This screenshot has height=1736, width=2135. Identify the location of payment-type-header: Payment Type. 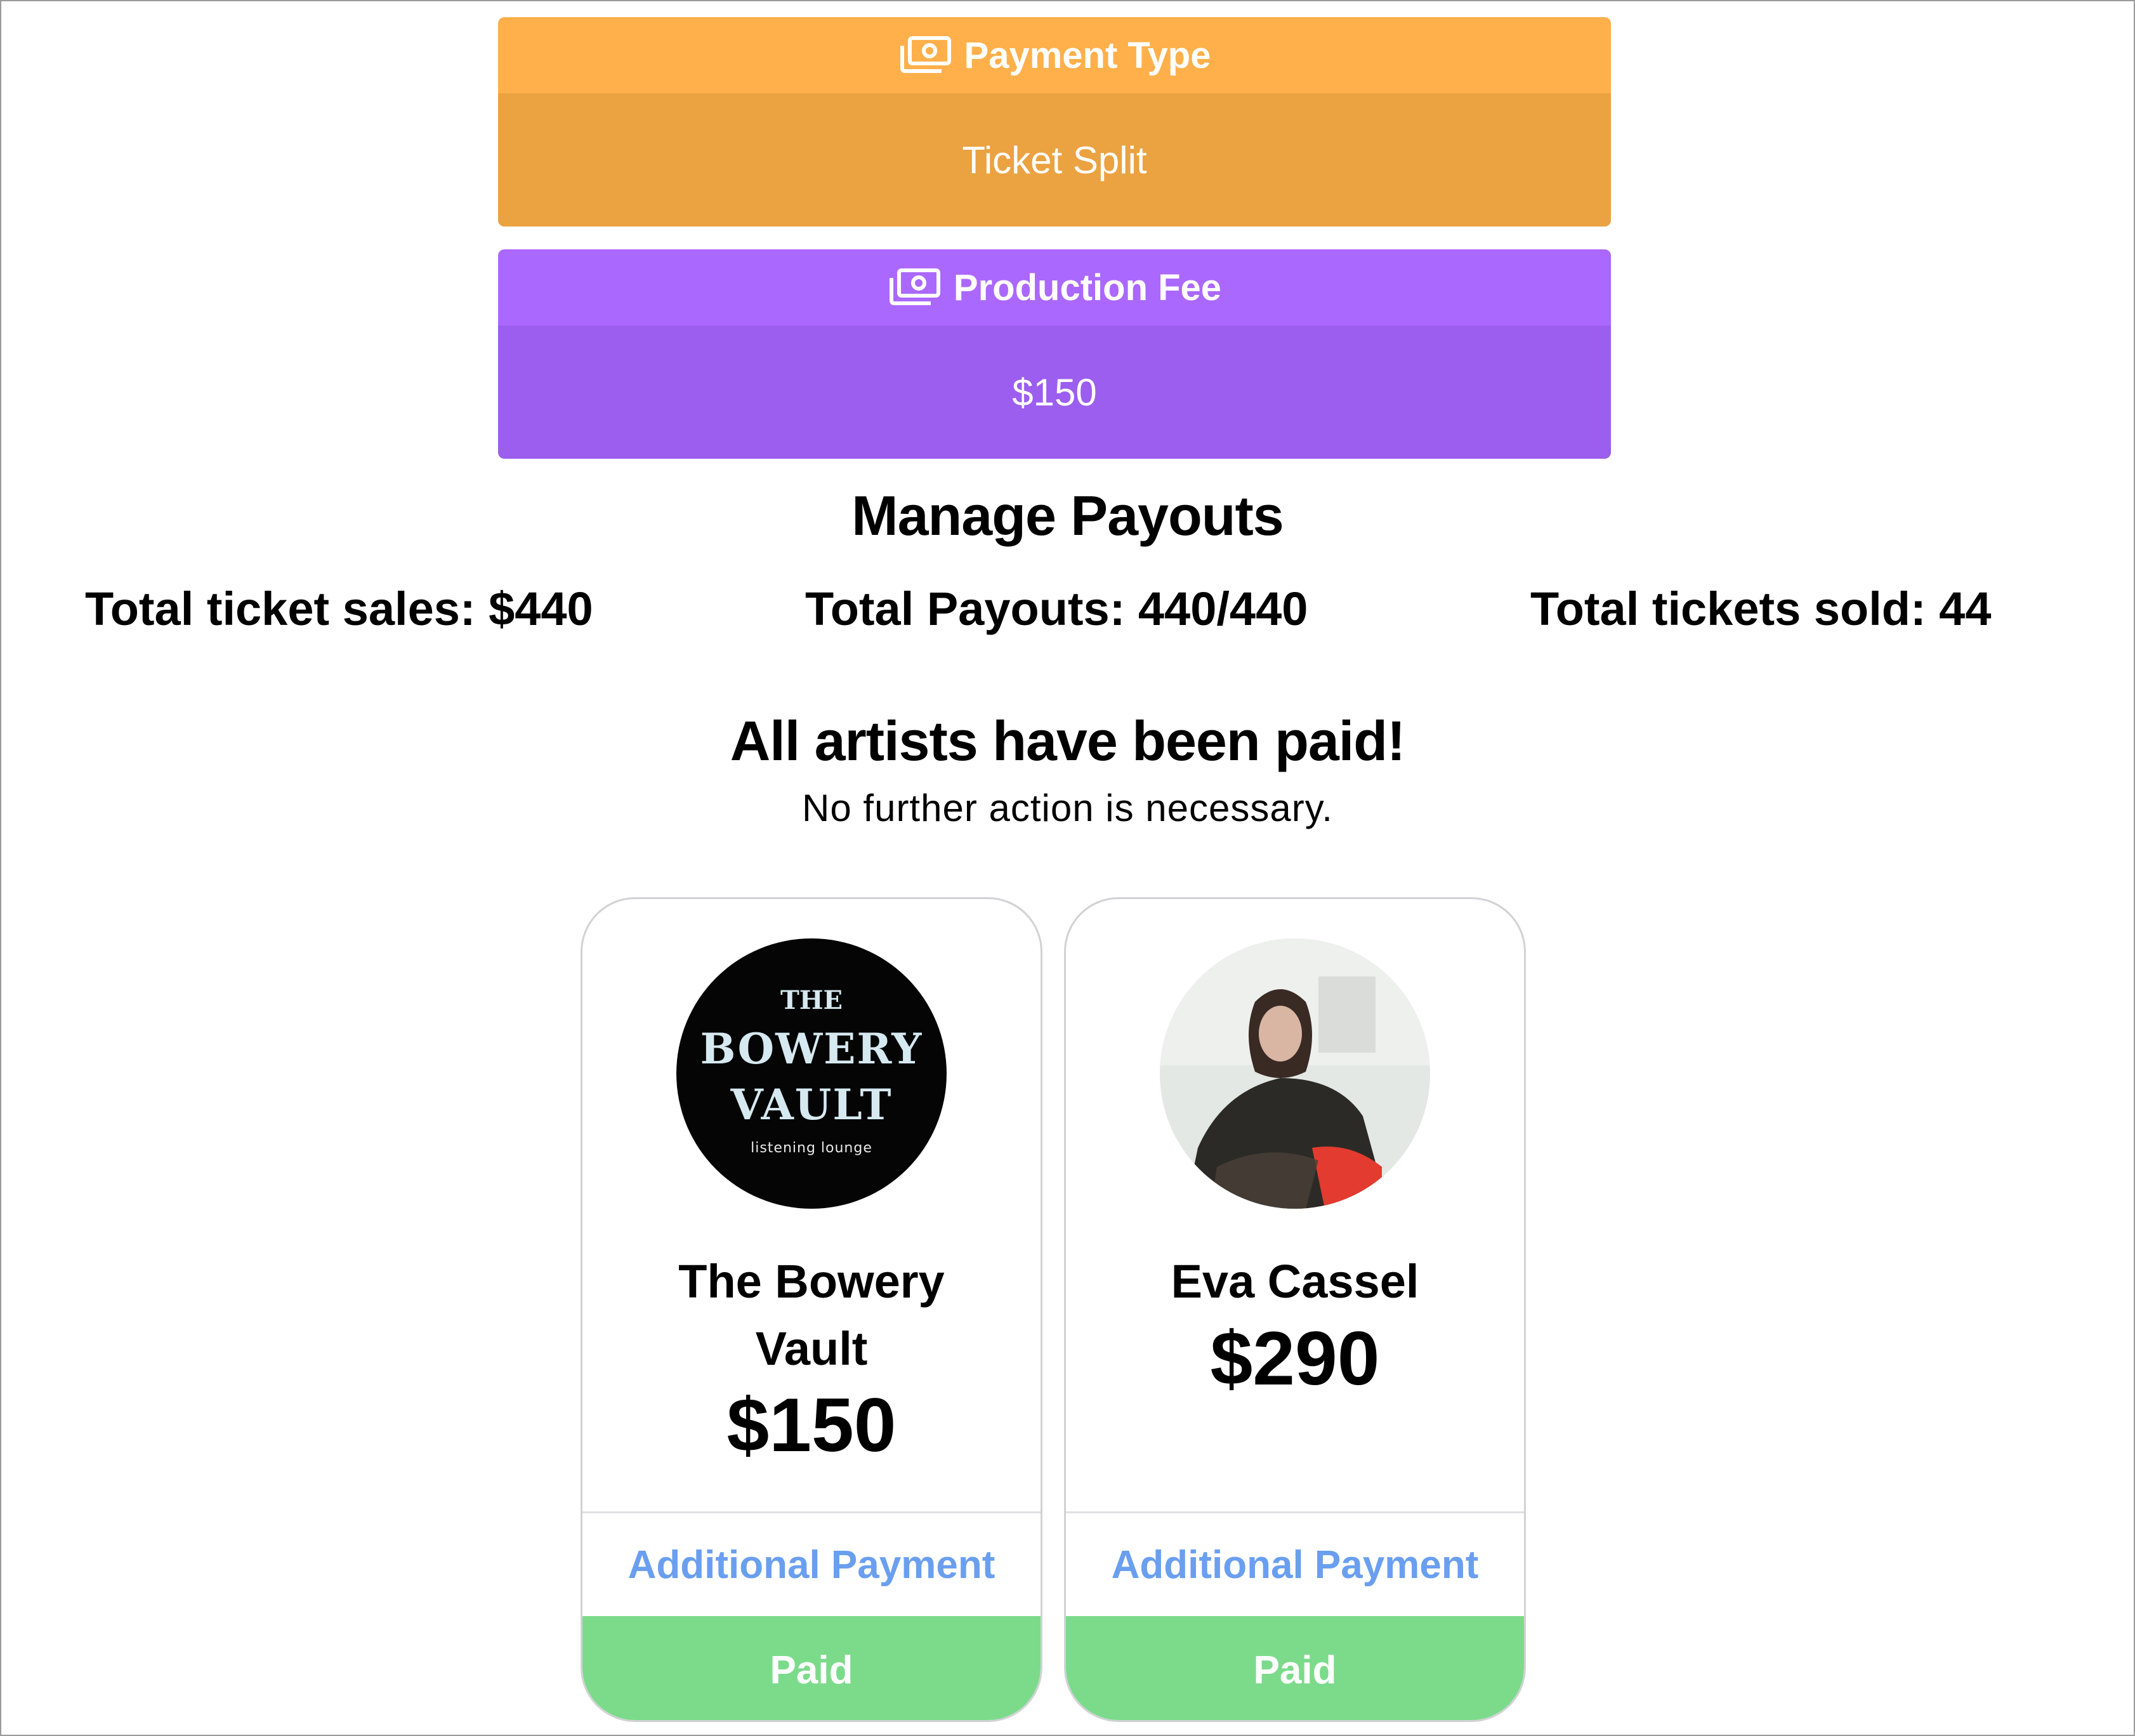
(1054, 55).